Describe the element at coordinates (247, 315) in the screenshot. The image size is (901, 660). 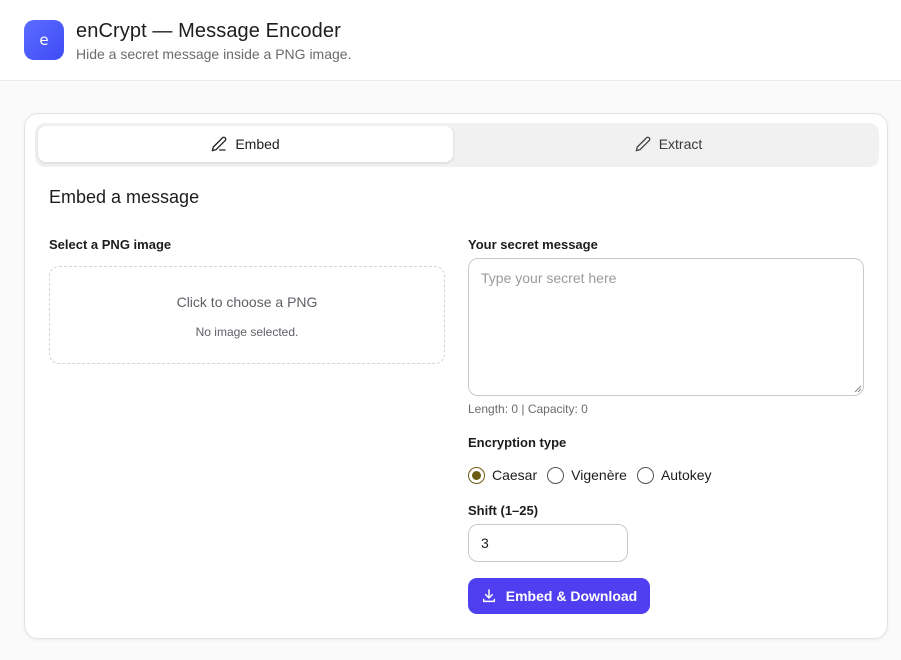
I see `png-dropzone: Click to choose a PNG No image selected.` at that location.